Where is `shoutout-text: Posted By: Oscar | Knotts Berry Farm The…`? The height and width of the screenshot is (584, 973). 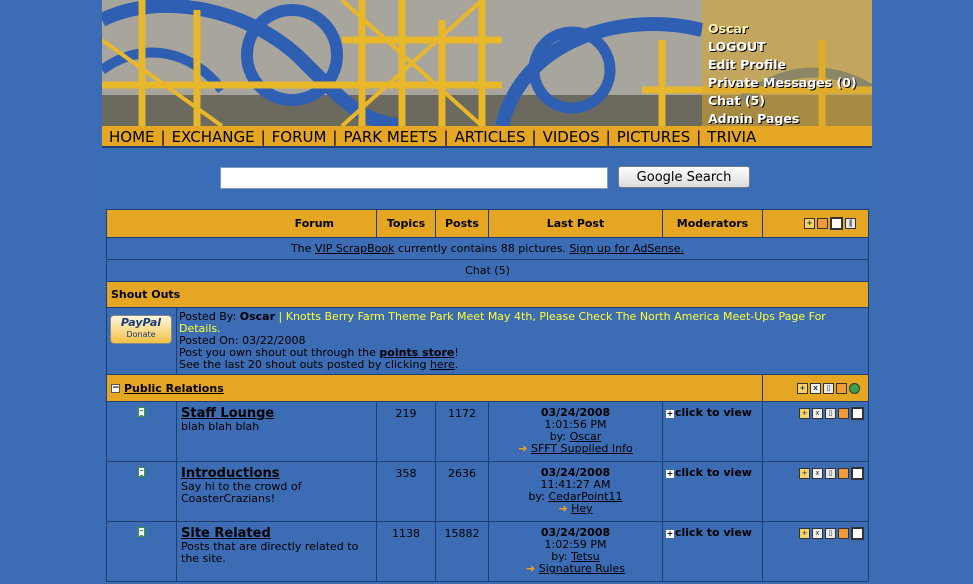
shoutout-text: Posted By: Oscar | Knotts Berry Farm The… is located at coordinates (522, 341).